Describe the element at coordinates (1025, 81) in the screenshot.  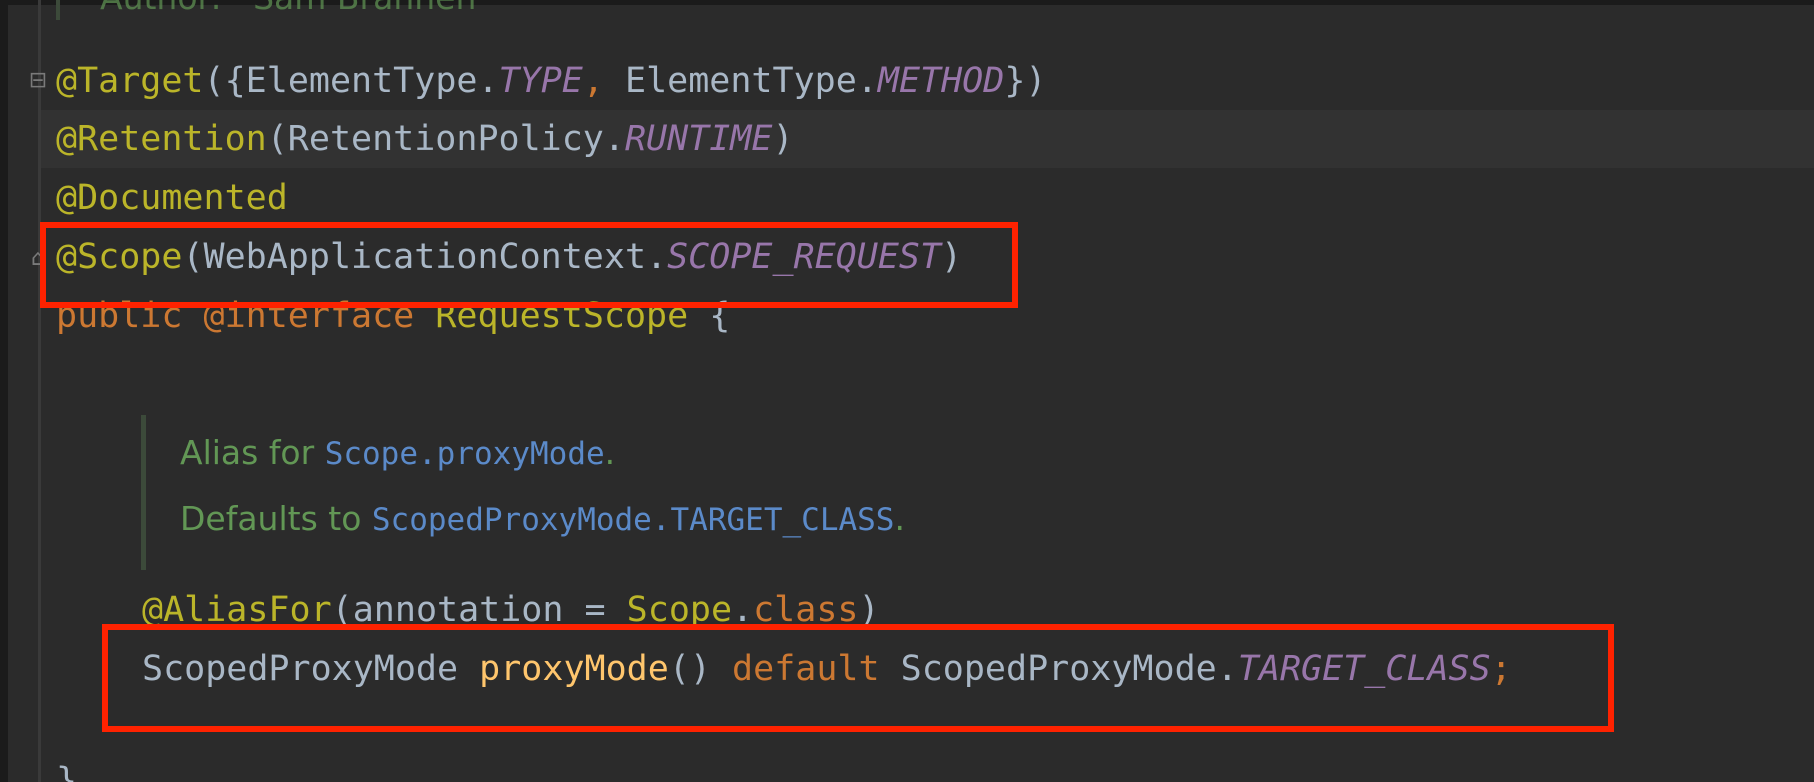
I see `punctuation: })` at that location.